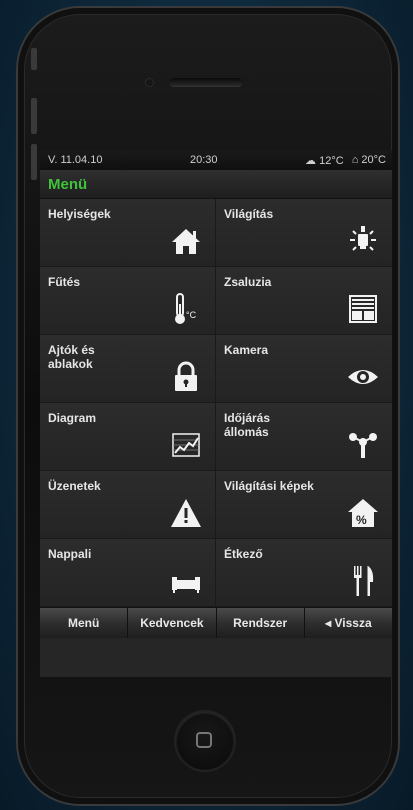  Describe the element at coordinates (373, 159) in the screenshot. I see `indoor-temp-value: 20°C` at that location.